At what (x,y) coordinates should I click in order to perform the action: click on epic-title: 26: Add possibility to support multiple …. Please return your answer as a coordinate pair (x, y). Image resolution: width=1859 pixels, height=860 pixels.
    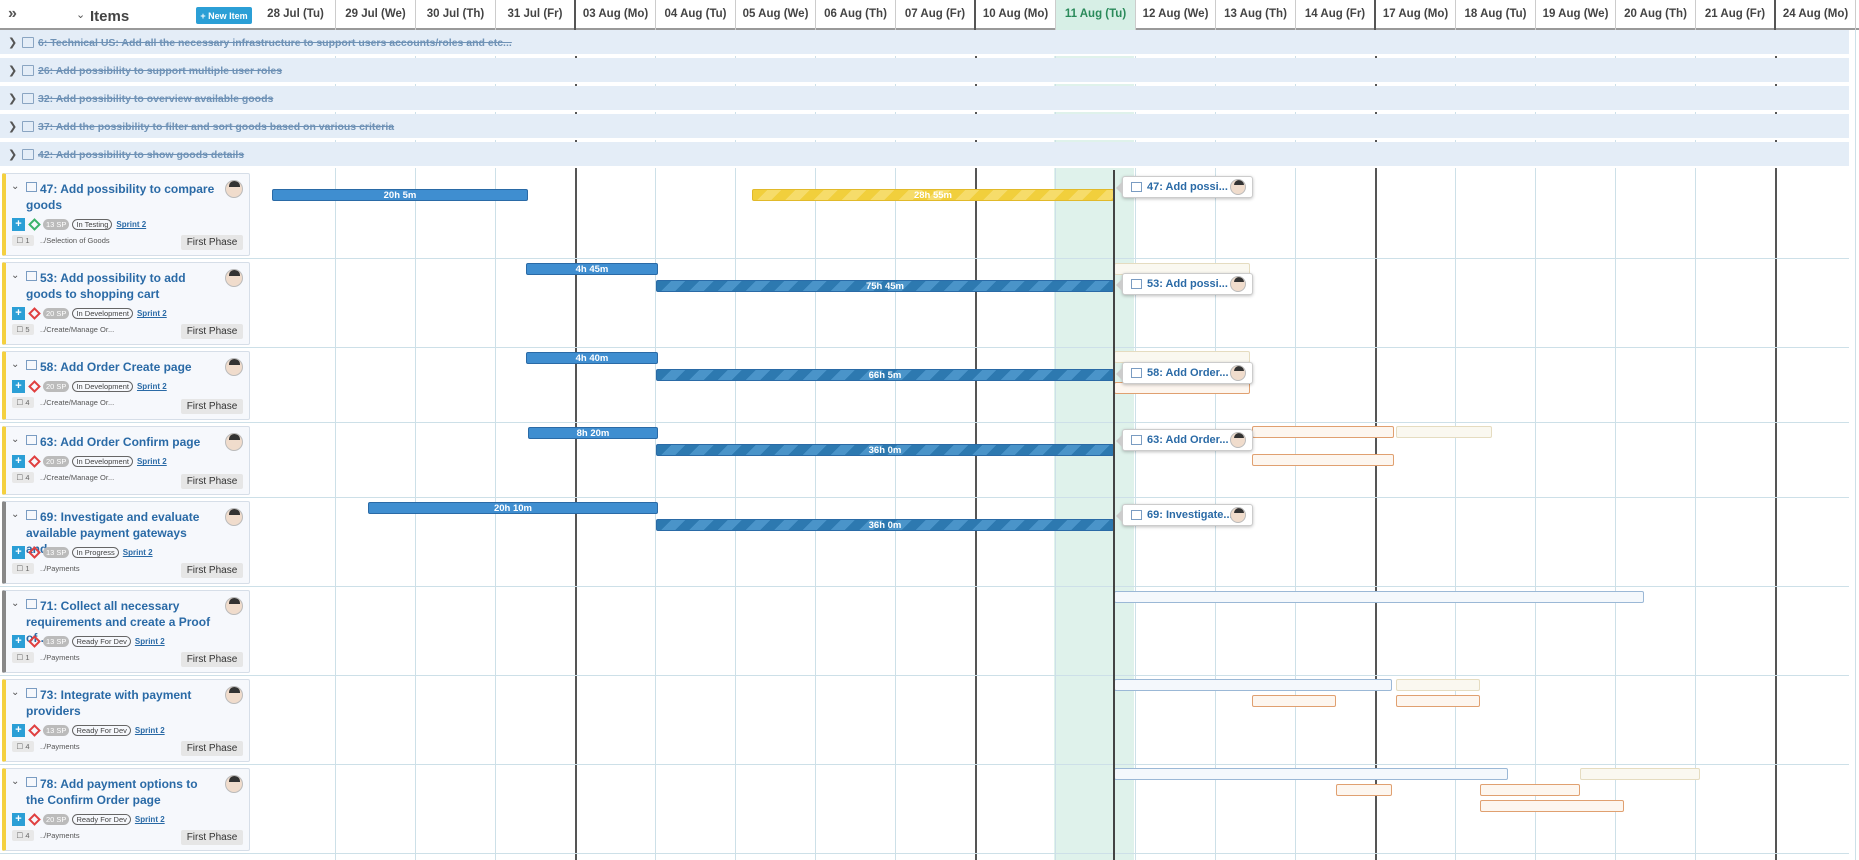
    Looking at the image, I should click on (160, 71).